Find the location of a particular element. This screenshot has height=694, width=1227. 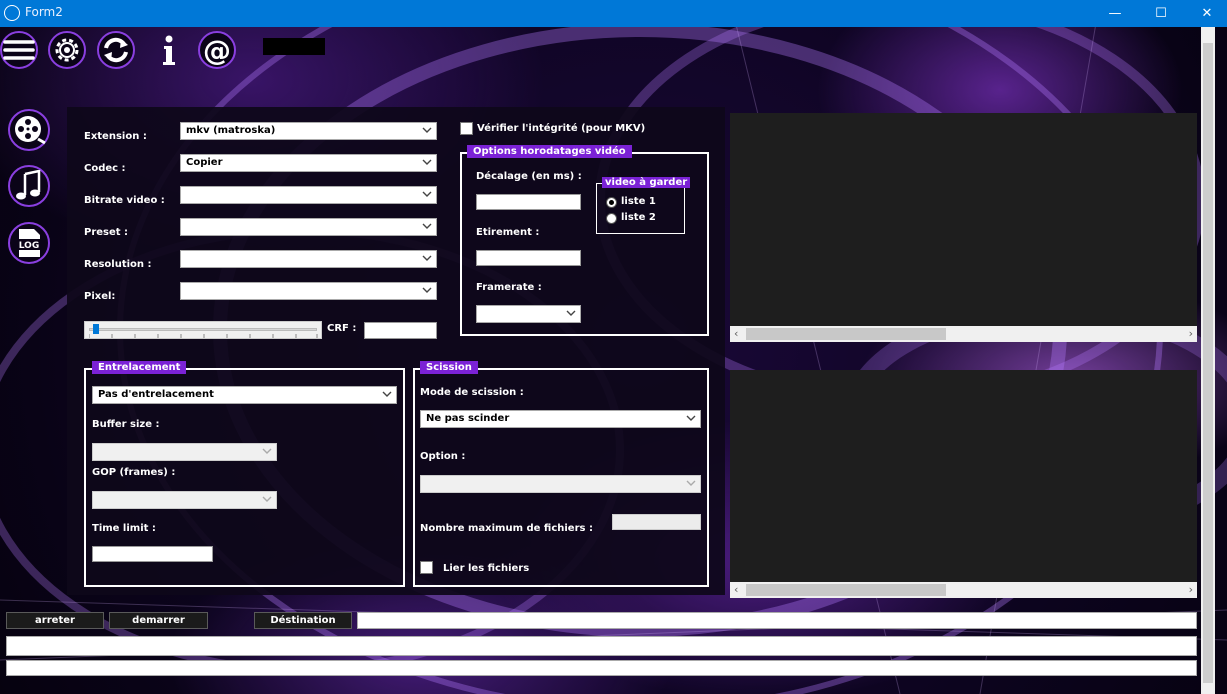

split-mode-value: Ne pas scinder is located at coordinates (468, 418).